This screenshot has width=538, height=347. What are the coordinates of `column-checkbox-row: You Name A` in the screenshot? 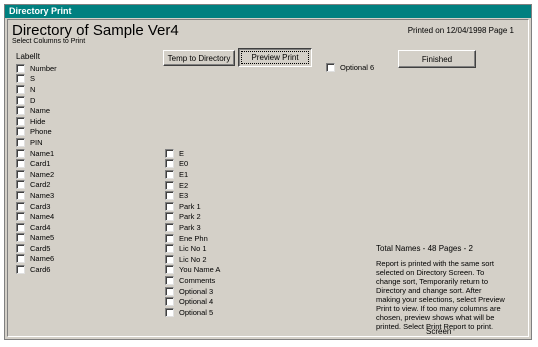 It's located at (192, 270).